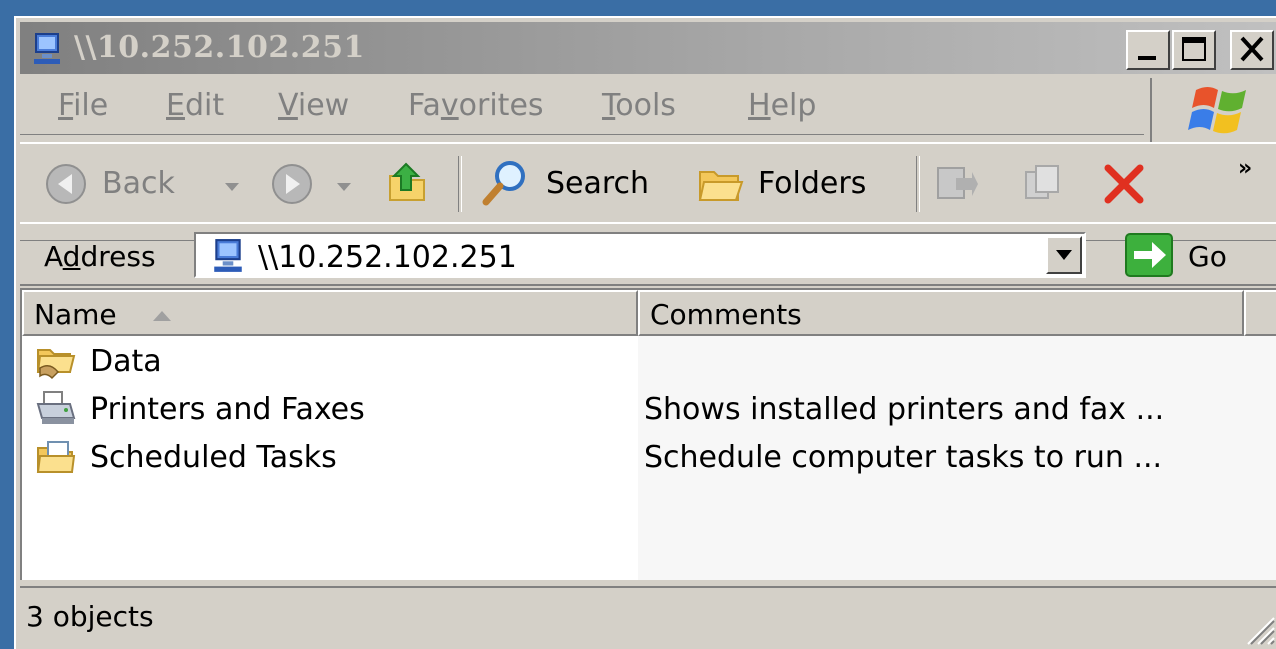 This screenshot has height=649, width=1276. I want to click on folders-button: Folders, so click(796, 185).